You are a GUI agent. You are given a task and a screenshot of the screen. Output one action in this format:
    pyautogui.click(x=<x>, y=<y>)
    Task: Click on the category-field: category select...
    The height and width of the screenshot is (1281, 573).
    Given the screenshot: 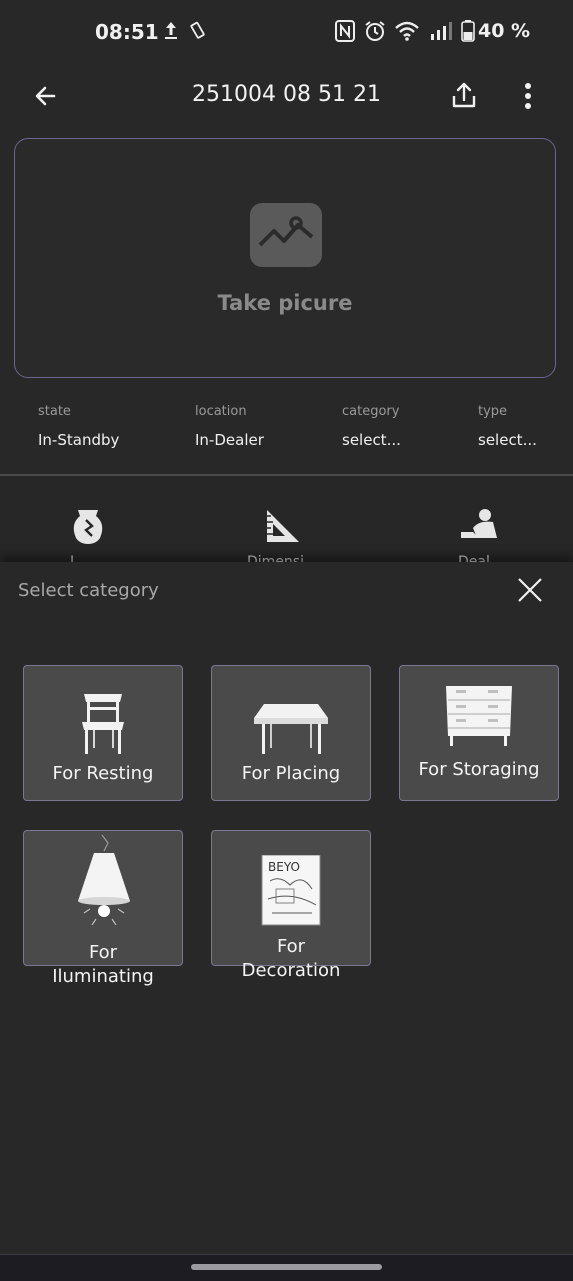 What is the action you would take?
    pyautogui.click(x=371, y=426)
    